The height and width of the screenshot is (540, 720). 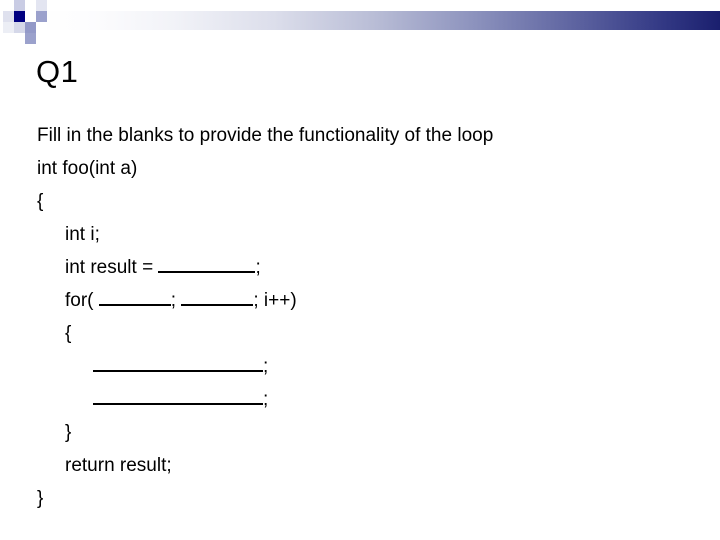 I want to click on code-line-for: for( ; ; i++), so click(x=362, y=300).